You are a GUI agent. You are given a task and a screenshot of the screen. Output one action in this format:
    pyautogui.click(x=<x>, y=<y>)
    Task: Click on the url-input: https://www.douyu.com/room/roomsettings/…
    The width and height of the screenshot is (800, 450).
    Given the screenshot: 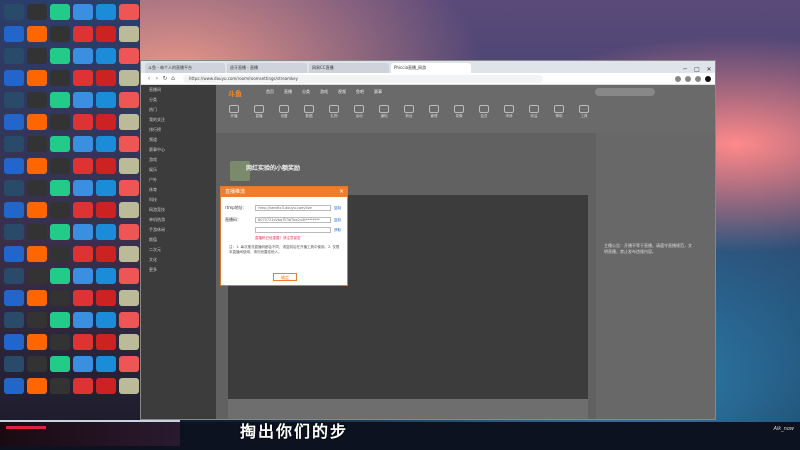 What is the action you would take?
    pyautogui.click(x=363, y=78)
    